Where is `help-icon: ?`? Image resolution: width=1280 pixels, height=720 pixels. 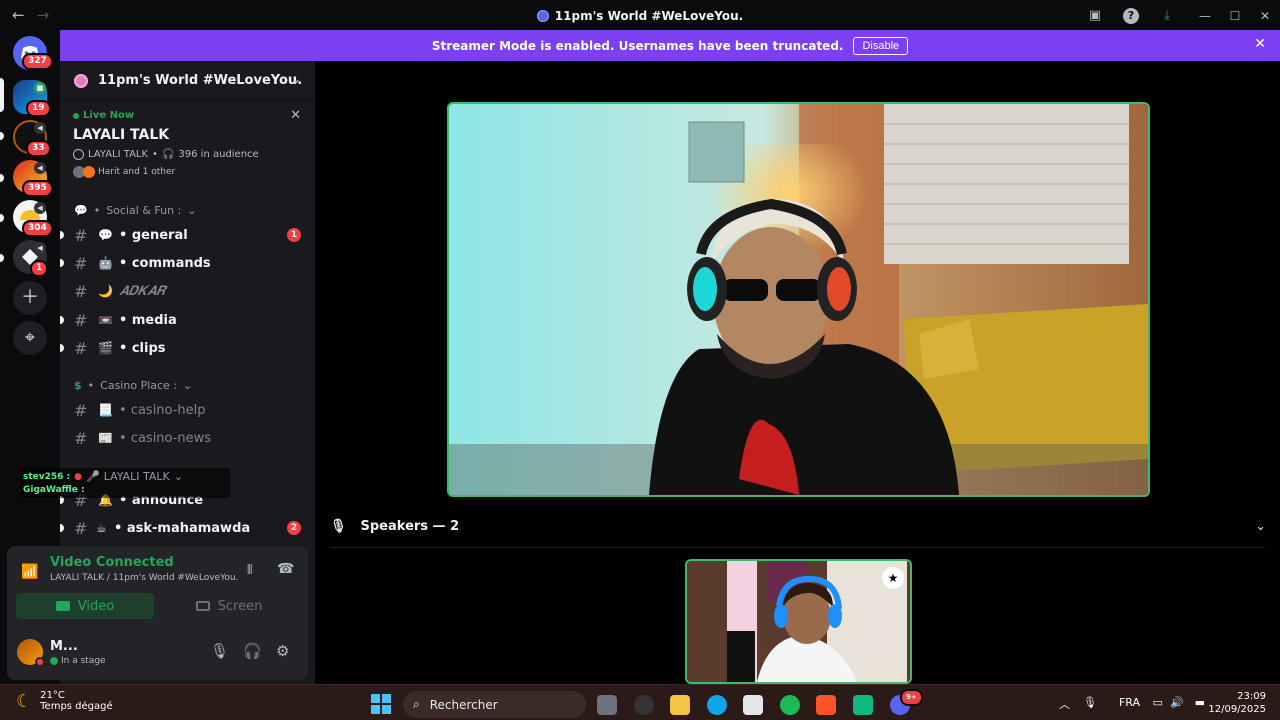 help-icon: ? is located at coordinates (1131, 16).